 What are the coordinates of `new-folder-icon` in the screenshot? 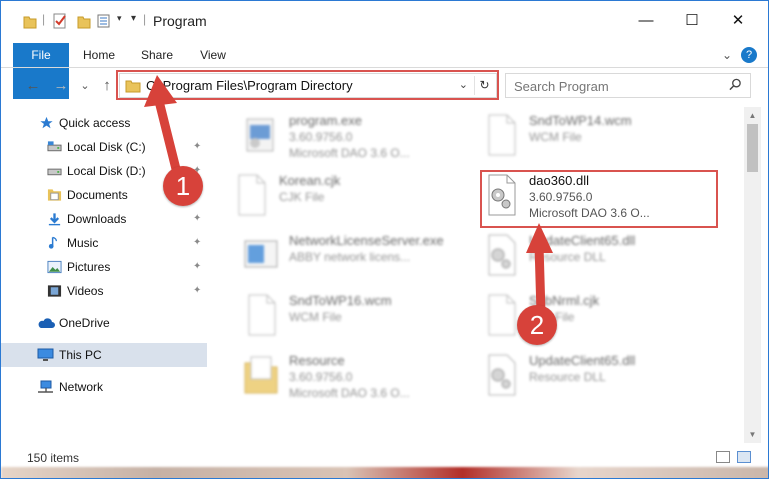 It's located at (84, 21).